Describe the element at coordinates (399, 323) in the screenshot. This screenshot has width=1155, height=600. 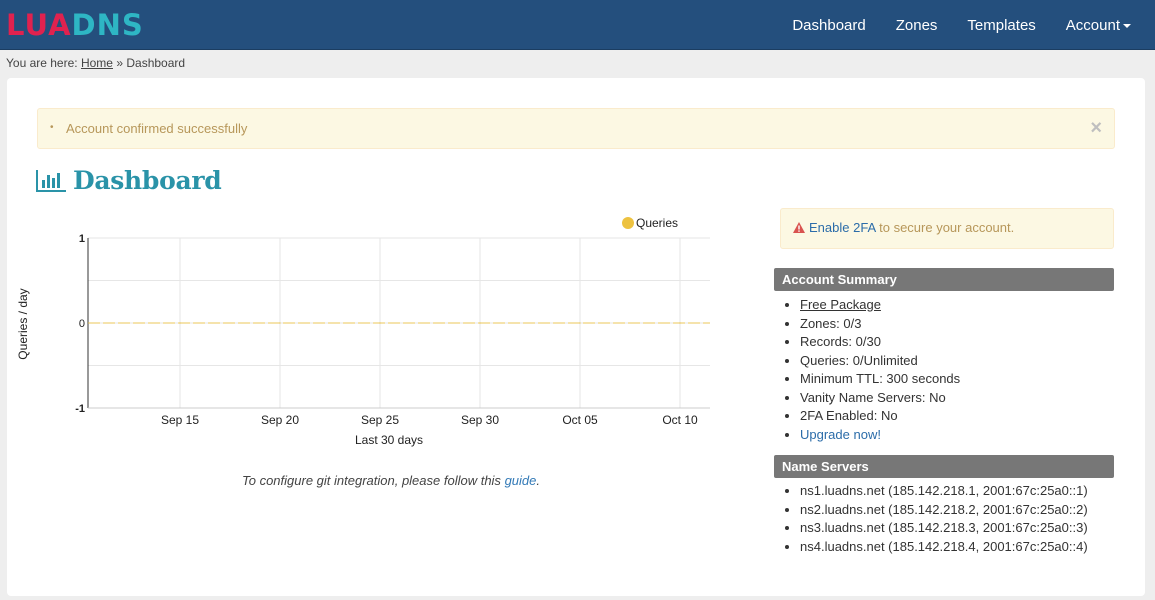
I see `chart-series` at that location.